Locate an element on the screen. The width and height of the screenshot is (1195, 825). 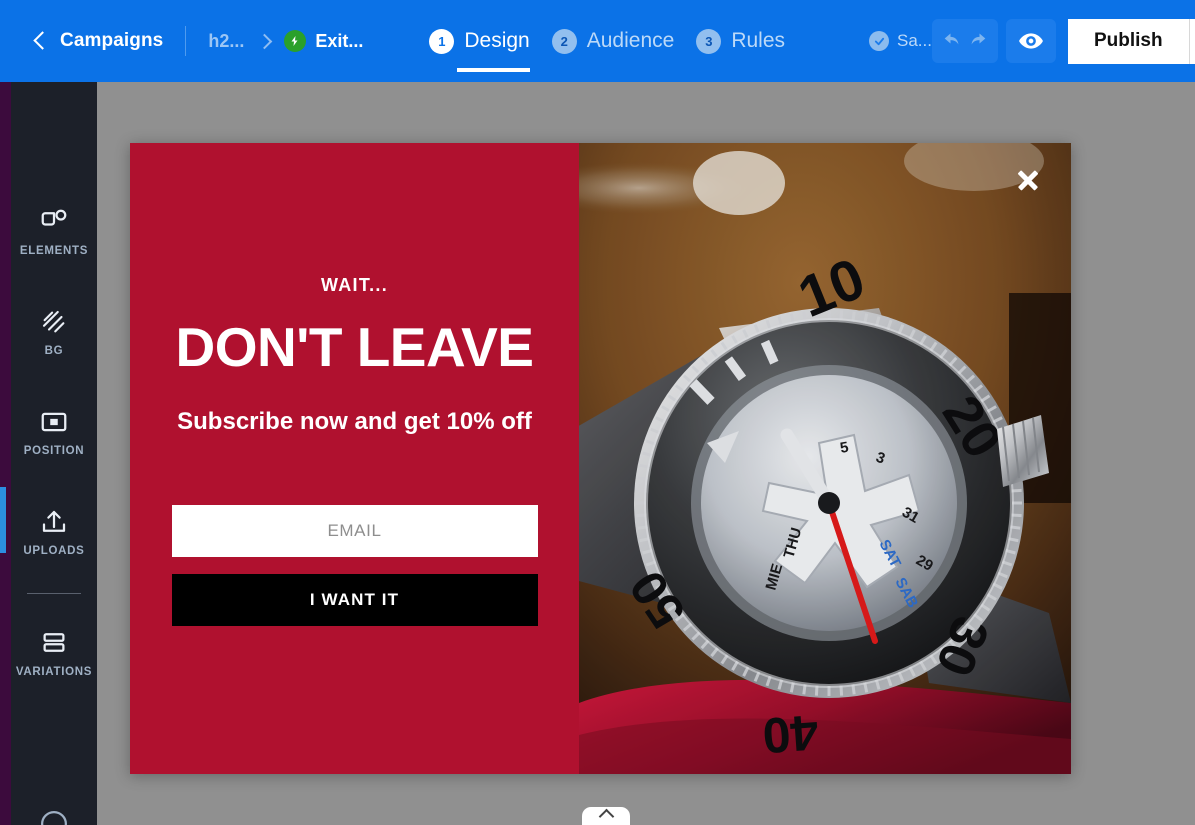
sidebar-item-variations: VARIATIONS is located at coordinates (54, 652).